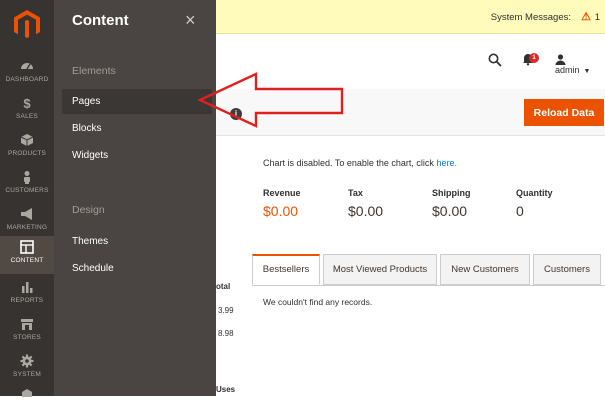 This screenshot has width=605, height=402. Describe the element at coordinates (485, 269) in the screenshot. I see `tab-new-customers: New Customers` at that location.